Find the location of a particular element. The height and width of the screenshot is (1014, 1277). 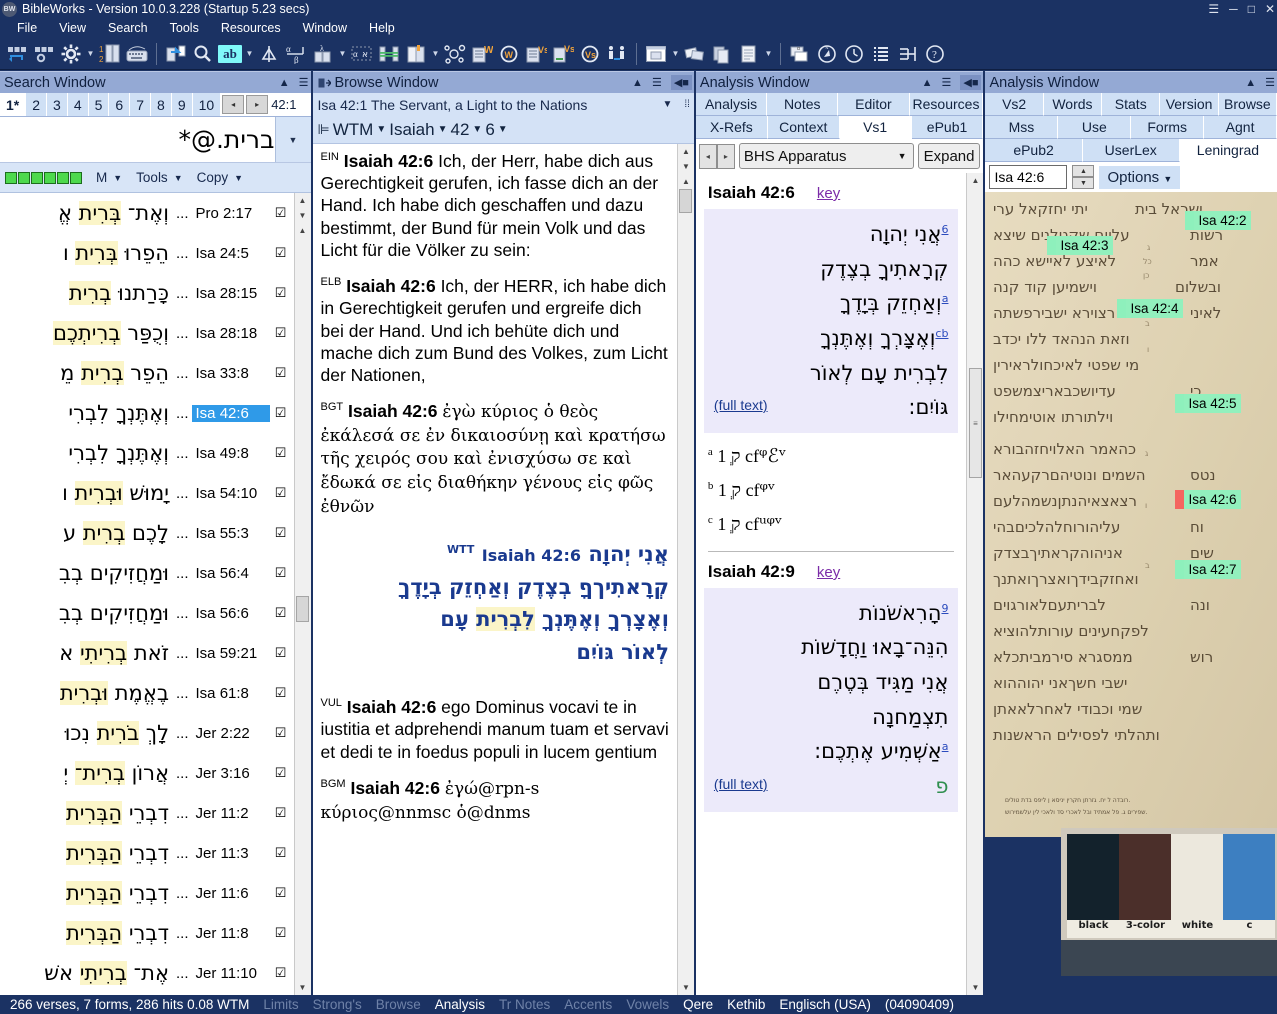

result-reference: Isa 59:21 is located at coordinates (231, 653).